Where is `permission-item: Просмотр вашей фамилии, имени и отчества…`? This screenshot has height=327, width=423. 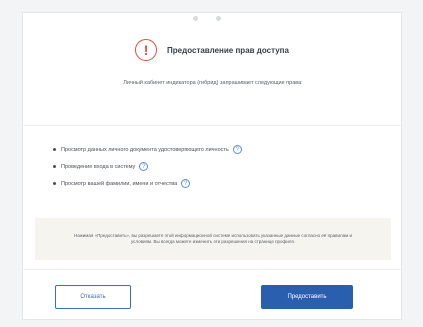 permission-item: Просмотр вашей фамилии, имени и отчества… is located at coordinates (147, 183).